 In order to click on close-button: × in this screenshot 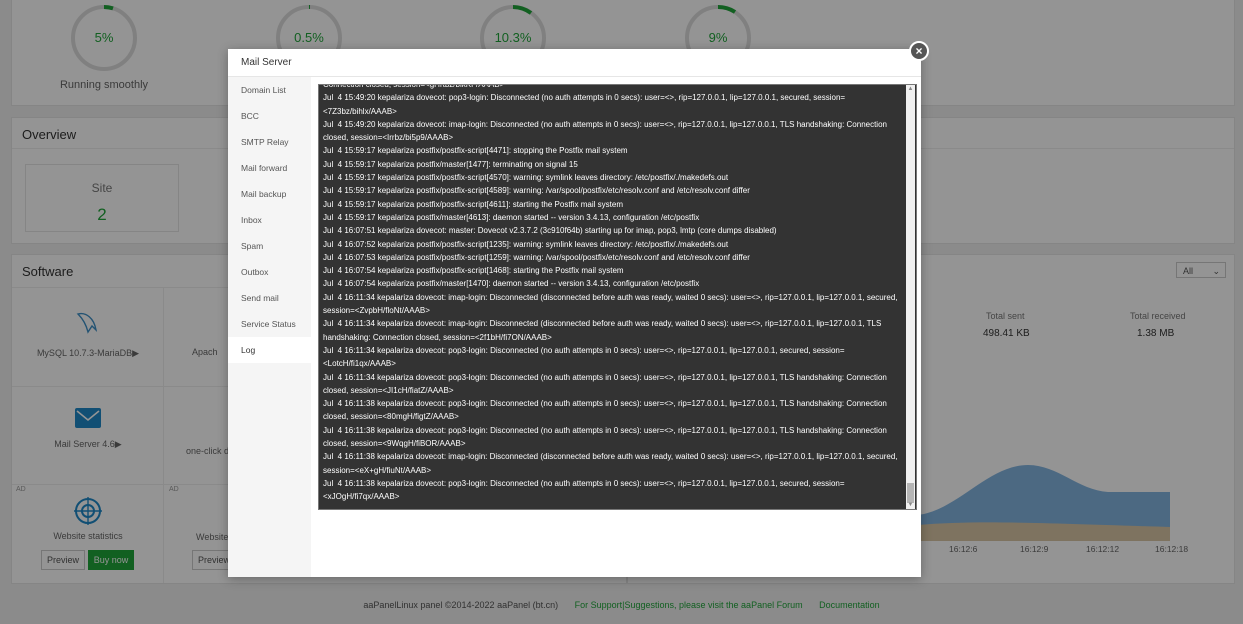, I will do `click(919, 51)`.